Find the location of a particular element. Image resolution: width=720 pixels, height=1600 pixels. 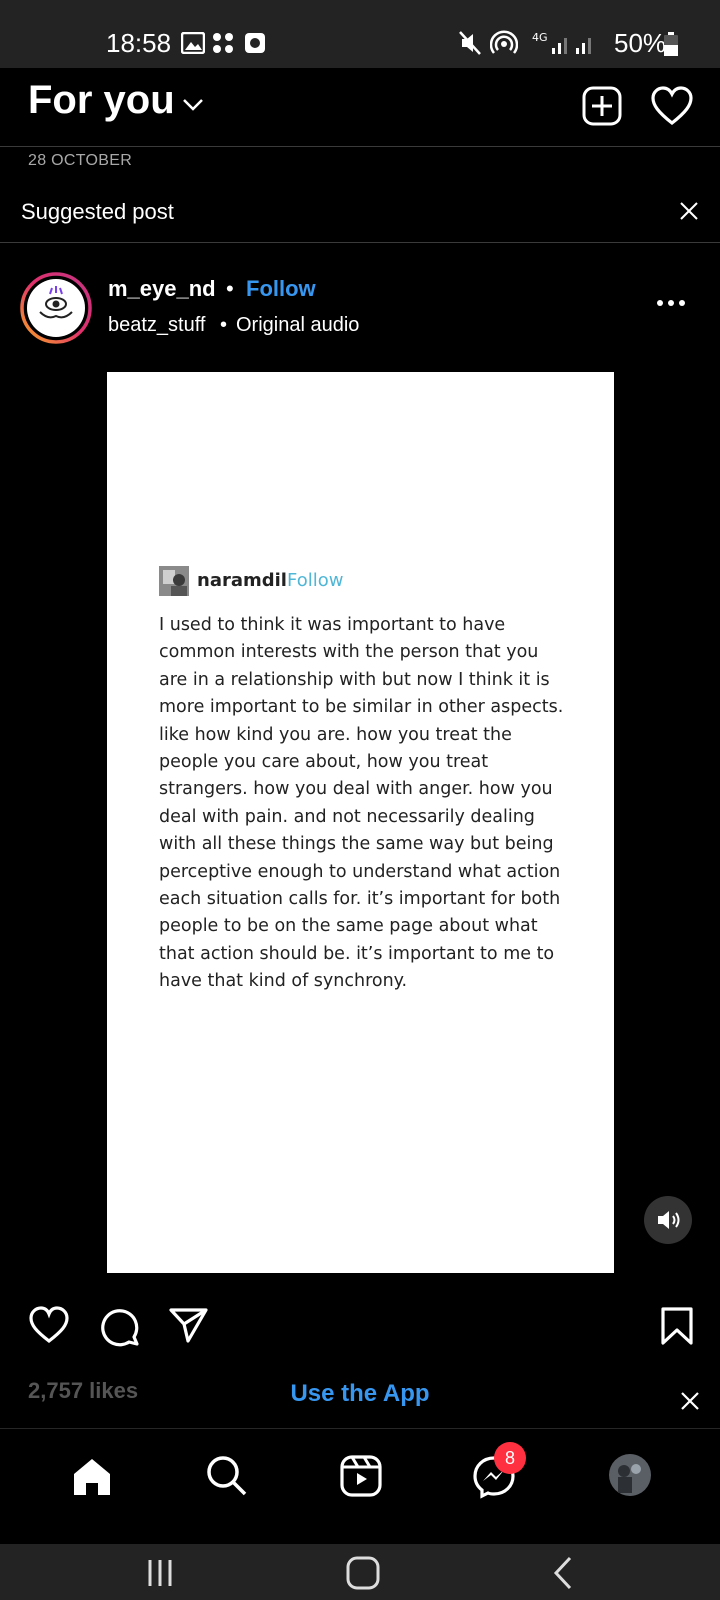

messages-badge: 8 is located at coordinates (510, 1458).